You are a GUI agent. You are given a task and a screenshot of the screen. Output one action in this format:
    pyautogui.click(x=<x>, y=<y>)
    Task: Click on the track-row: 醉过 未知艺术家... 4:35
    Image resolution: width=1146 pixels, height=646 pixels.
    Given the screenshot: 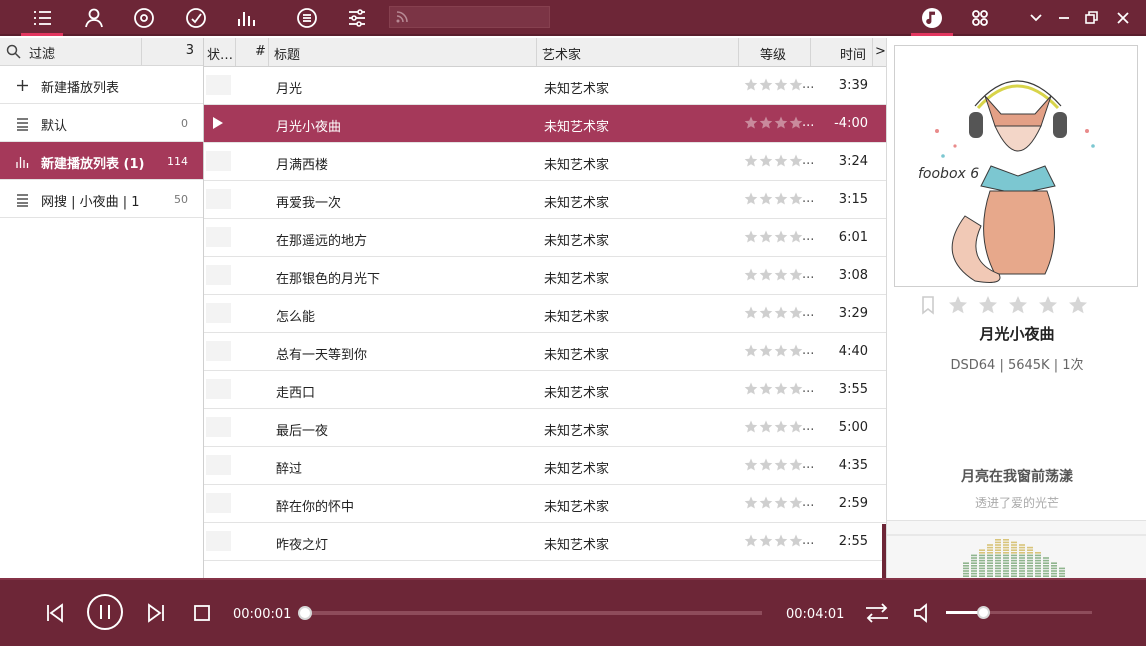 What is the action you would take?
    pyautogui.click(x=545, y=466)
    